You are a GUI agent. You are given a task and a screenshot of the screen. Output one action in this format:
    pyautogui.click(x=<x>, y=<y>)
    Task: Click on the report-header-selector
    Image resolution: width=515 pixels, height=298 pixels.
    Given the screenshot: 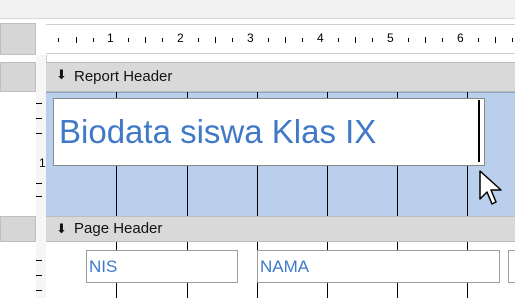 What is the action you would take?
    pyautogui.click(x=18, y=77)
    